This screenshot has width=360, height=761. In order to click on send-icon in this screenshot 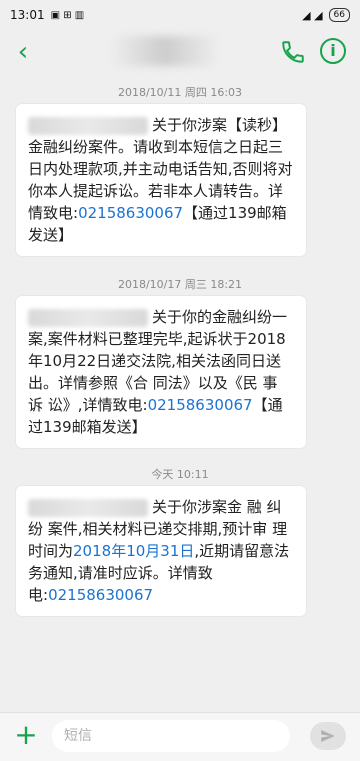, I will do `click(328, 736)`.